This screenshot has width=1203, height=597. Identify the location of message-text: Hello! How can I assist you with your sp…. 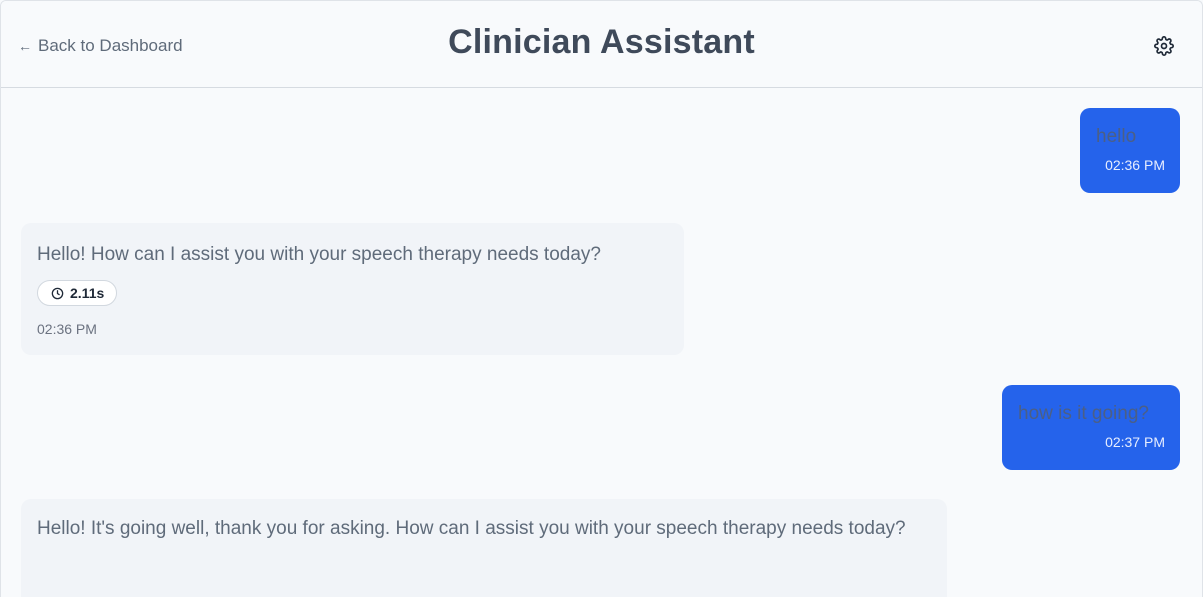
(319, 254).